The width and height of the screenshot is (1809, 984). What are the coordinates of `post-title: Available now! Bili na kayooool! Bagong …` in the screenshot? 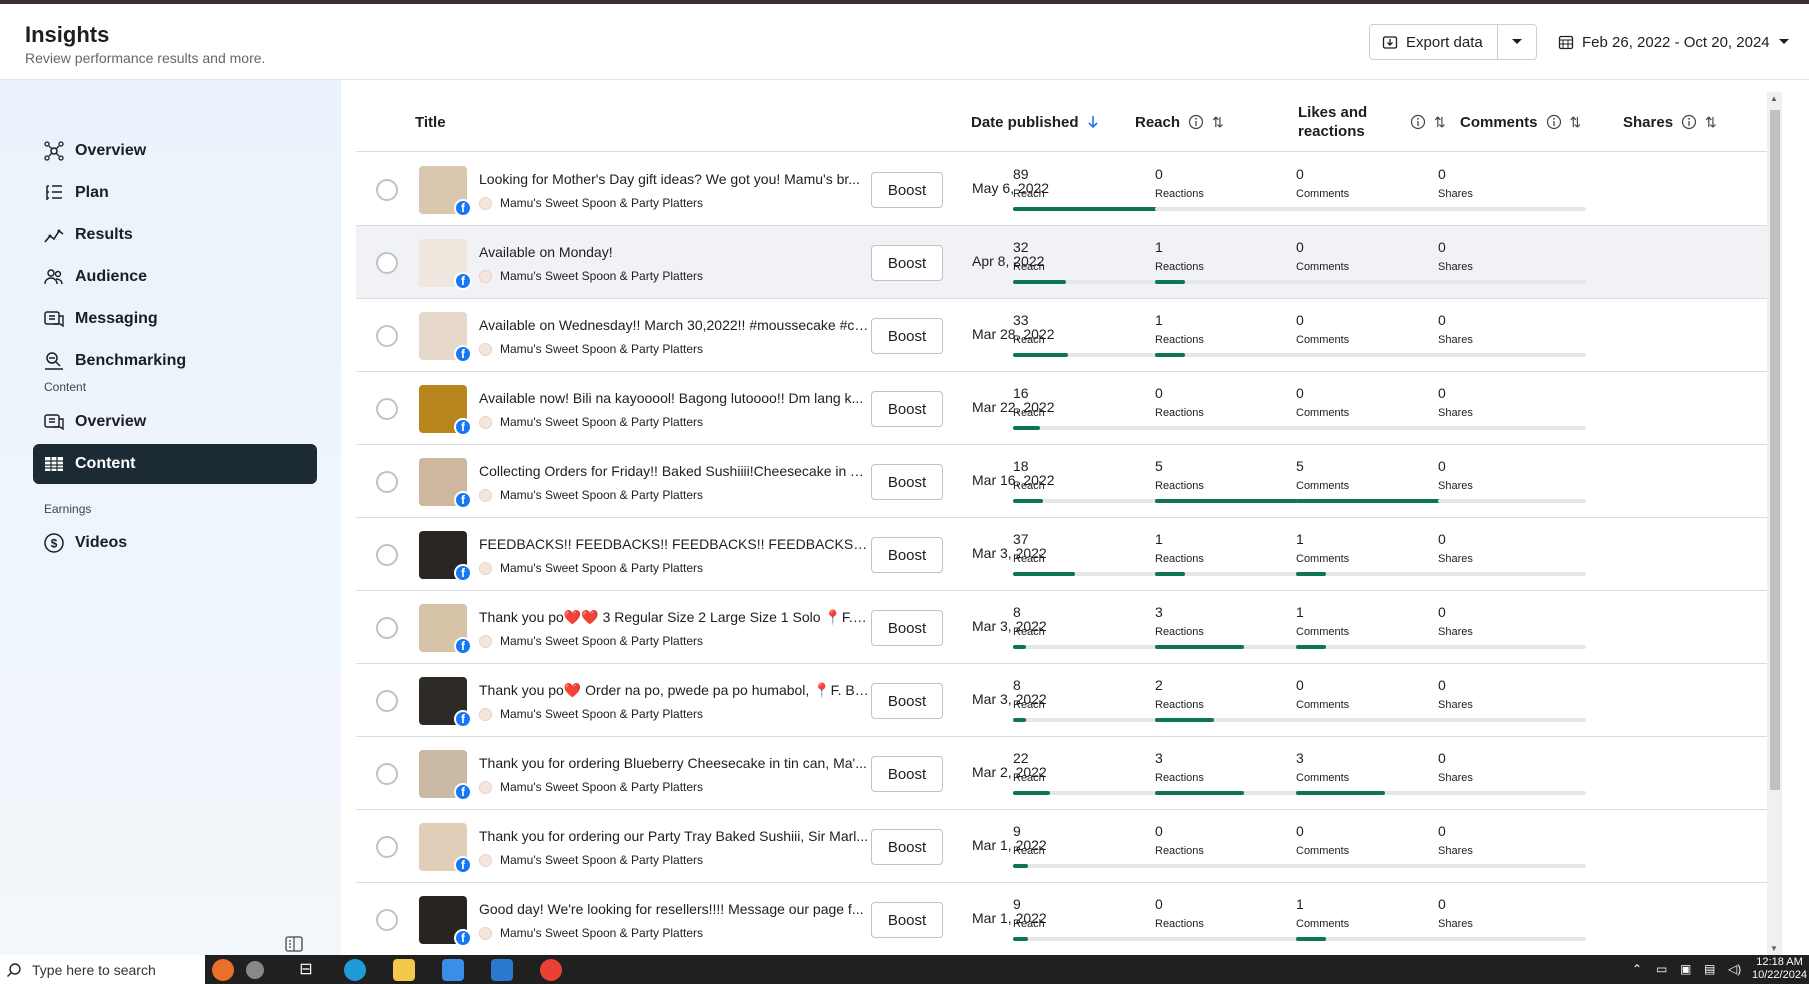 It's located at (674, 398).